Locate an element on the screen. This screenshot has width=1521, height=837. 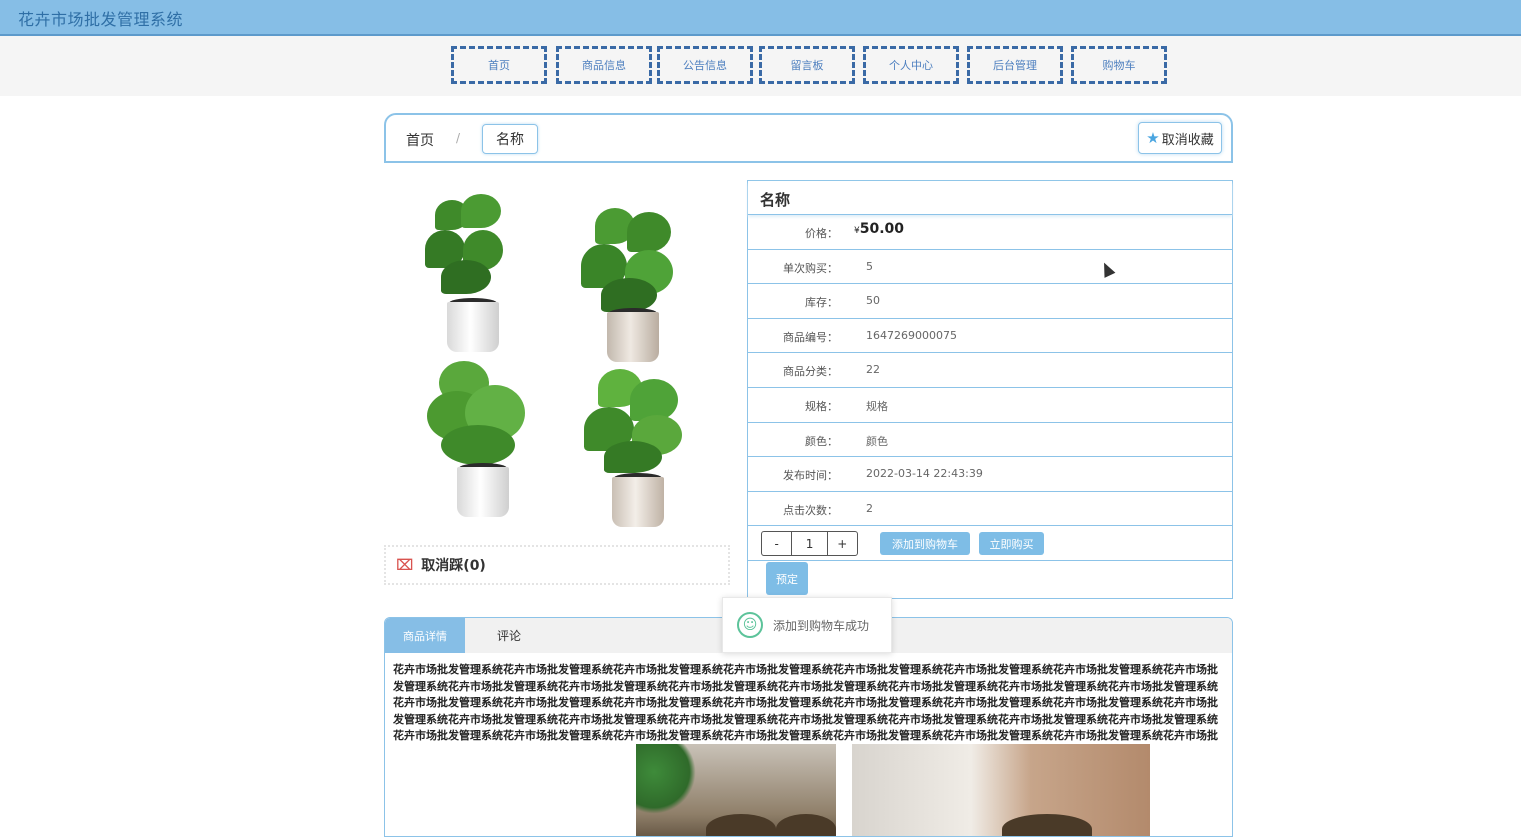
tab-product-details: 商品详情 is located at coordinates (425, 635).